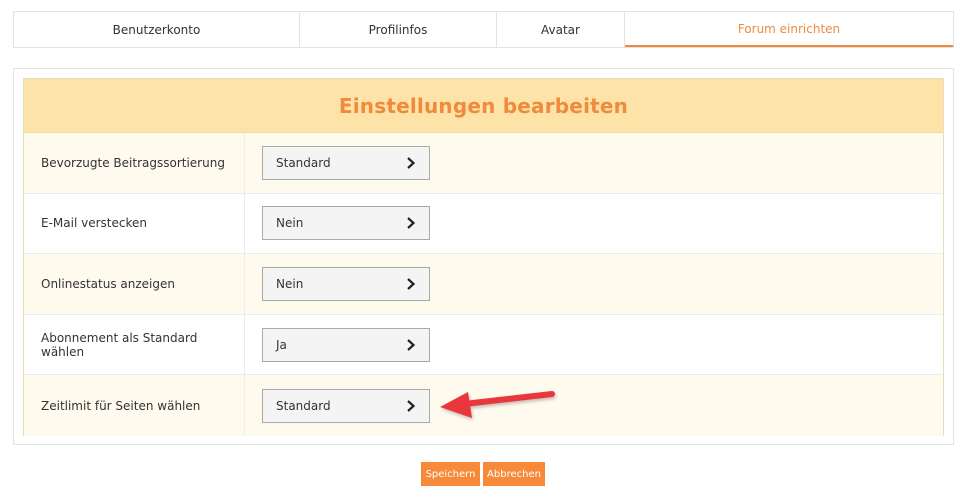  I want to click on select-email-verstecken: Nein, so click(346, 223).